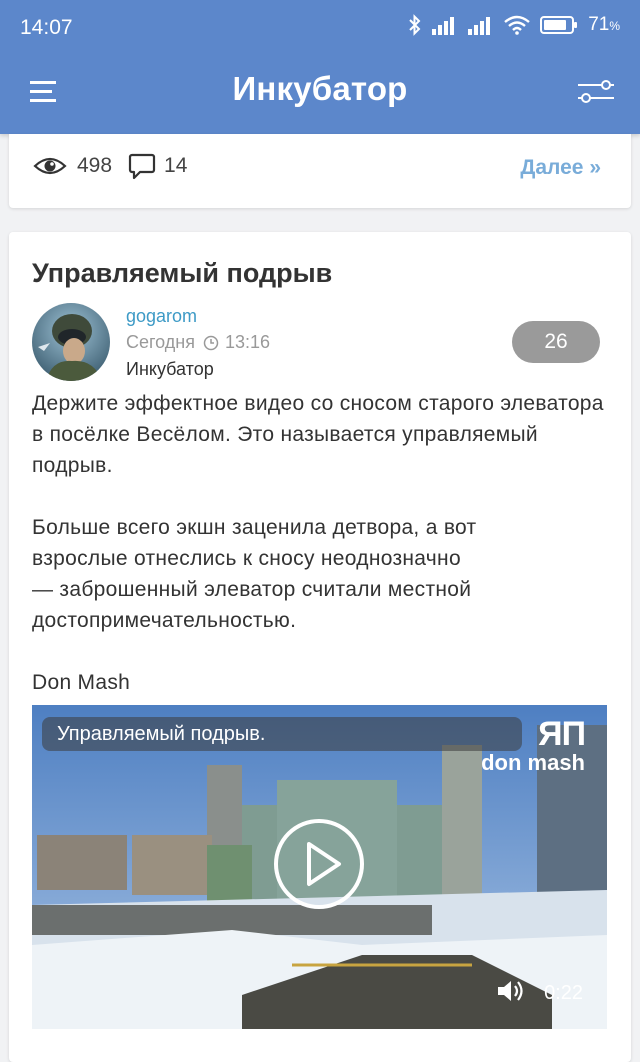 This screenshot has width=640, height=1062. Describe the element at coordinates (443, 26) in the screenshot. I see `signal-icon` at that location.